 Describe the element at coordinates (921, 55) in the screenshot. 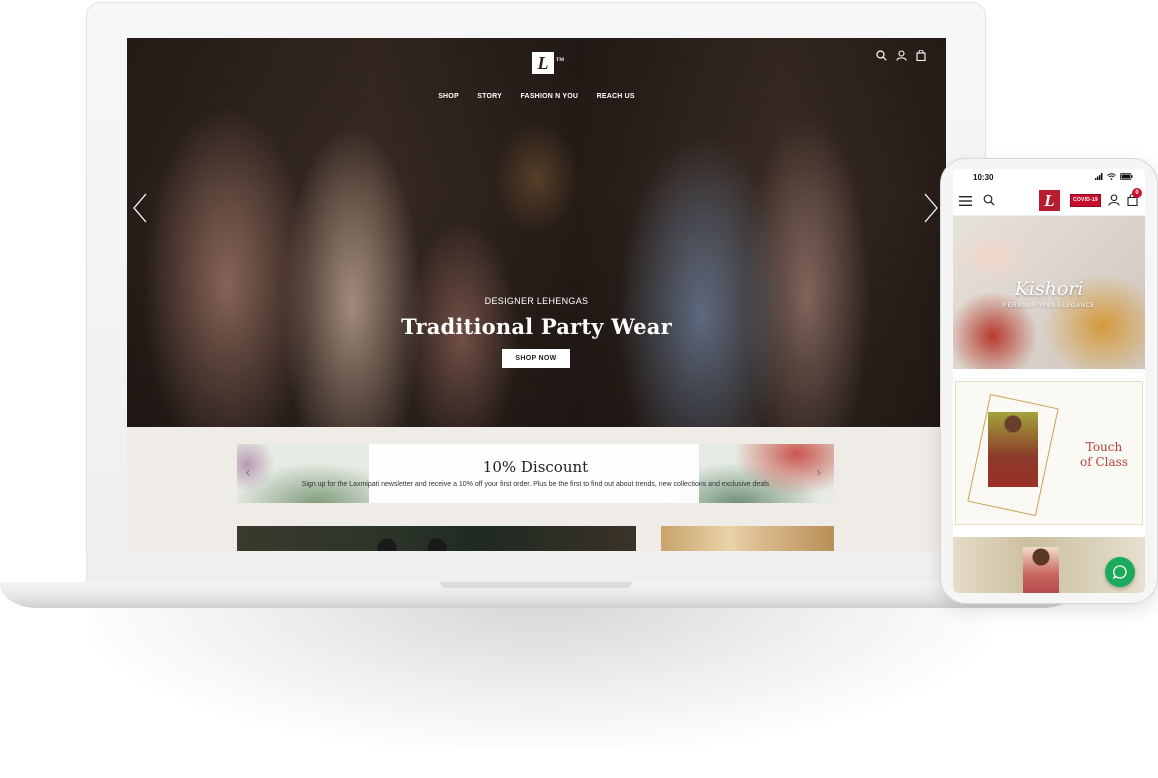

I see `bag-icon` at that location.